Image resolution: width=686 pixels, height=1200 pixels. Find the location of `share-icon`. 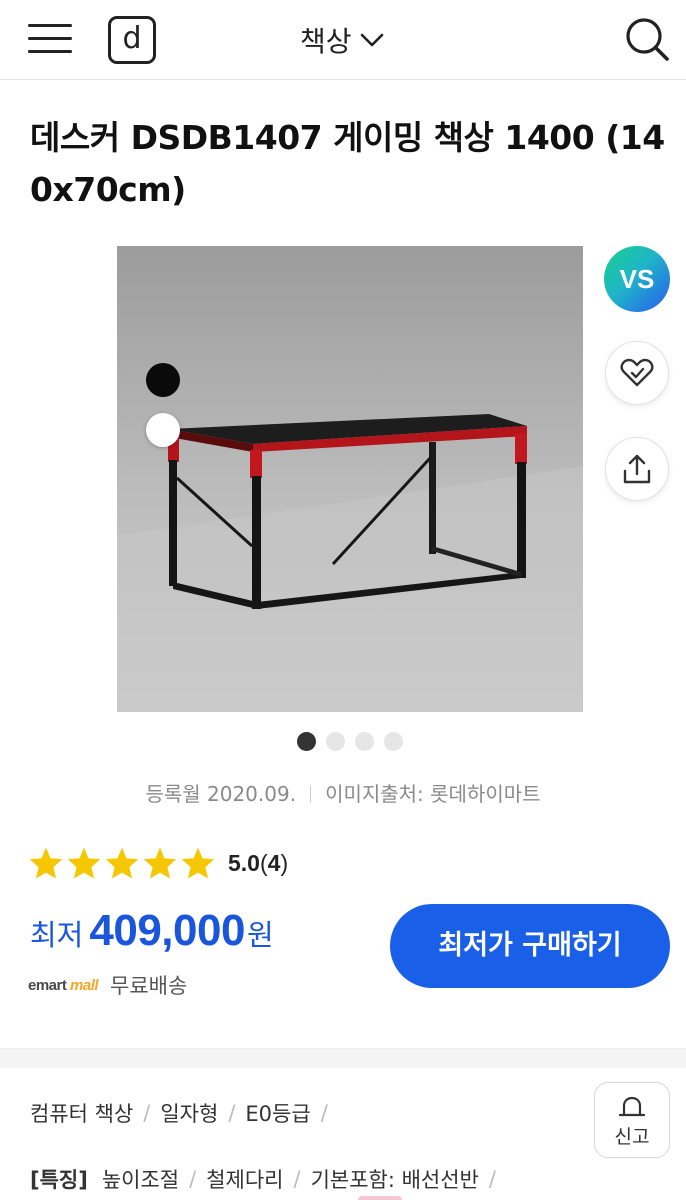

share-icon is located at coordinates (637, 469).